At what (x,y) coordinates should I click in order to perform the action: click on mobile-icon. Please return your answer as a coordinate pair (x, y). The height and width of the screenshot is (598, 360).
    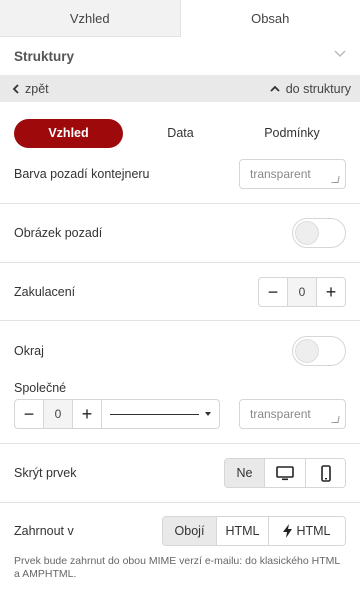
    Looking at the image, I should click on (325, 473).